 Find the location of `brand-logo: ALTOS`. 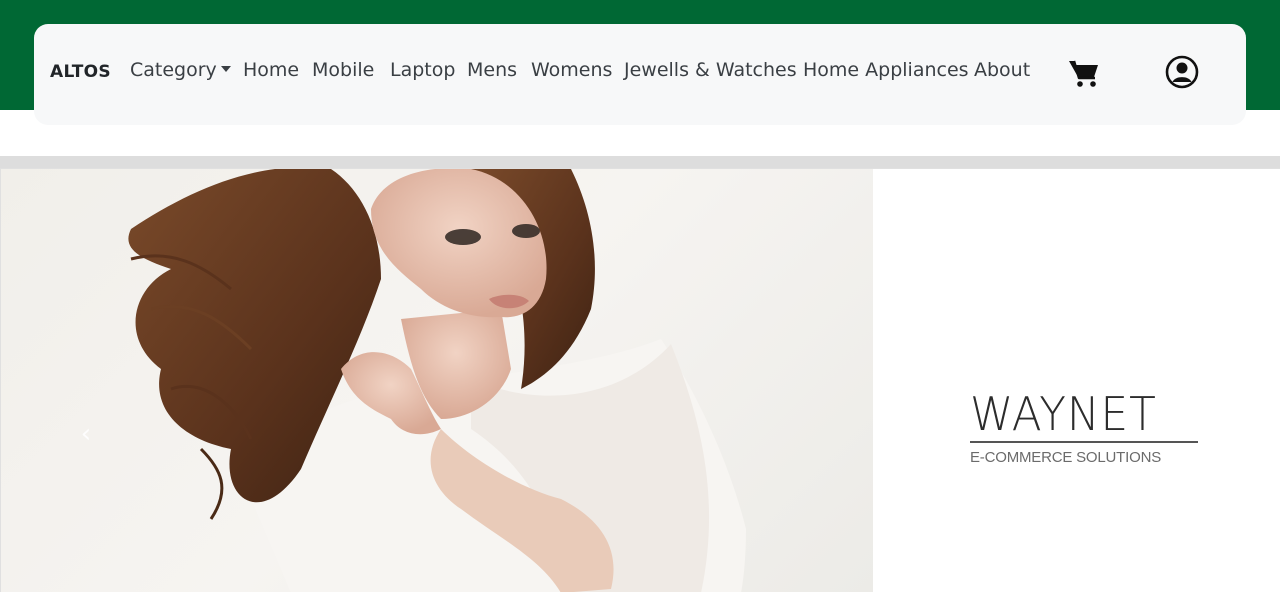

brand-logo: ALTOS is located at coordinates (80, 72).